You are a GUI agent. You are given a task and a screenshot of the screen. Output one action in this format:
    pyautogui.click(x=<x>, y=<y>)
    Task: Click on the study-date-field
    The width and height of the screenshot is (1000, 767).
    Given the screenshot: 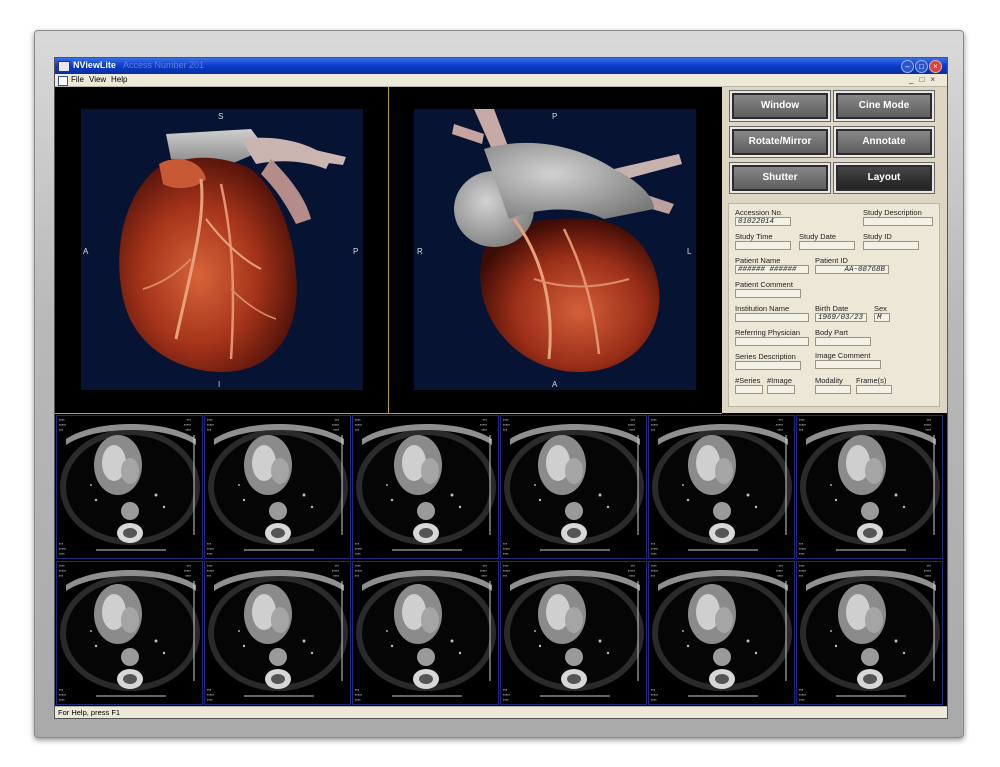 What is the action you would take?
    pyautogui.click(x=827, y=245)
    